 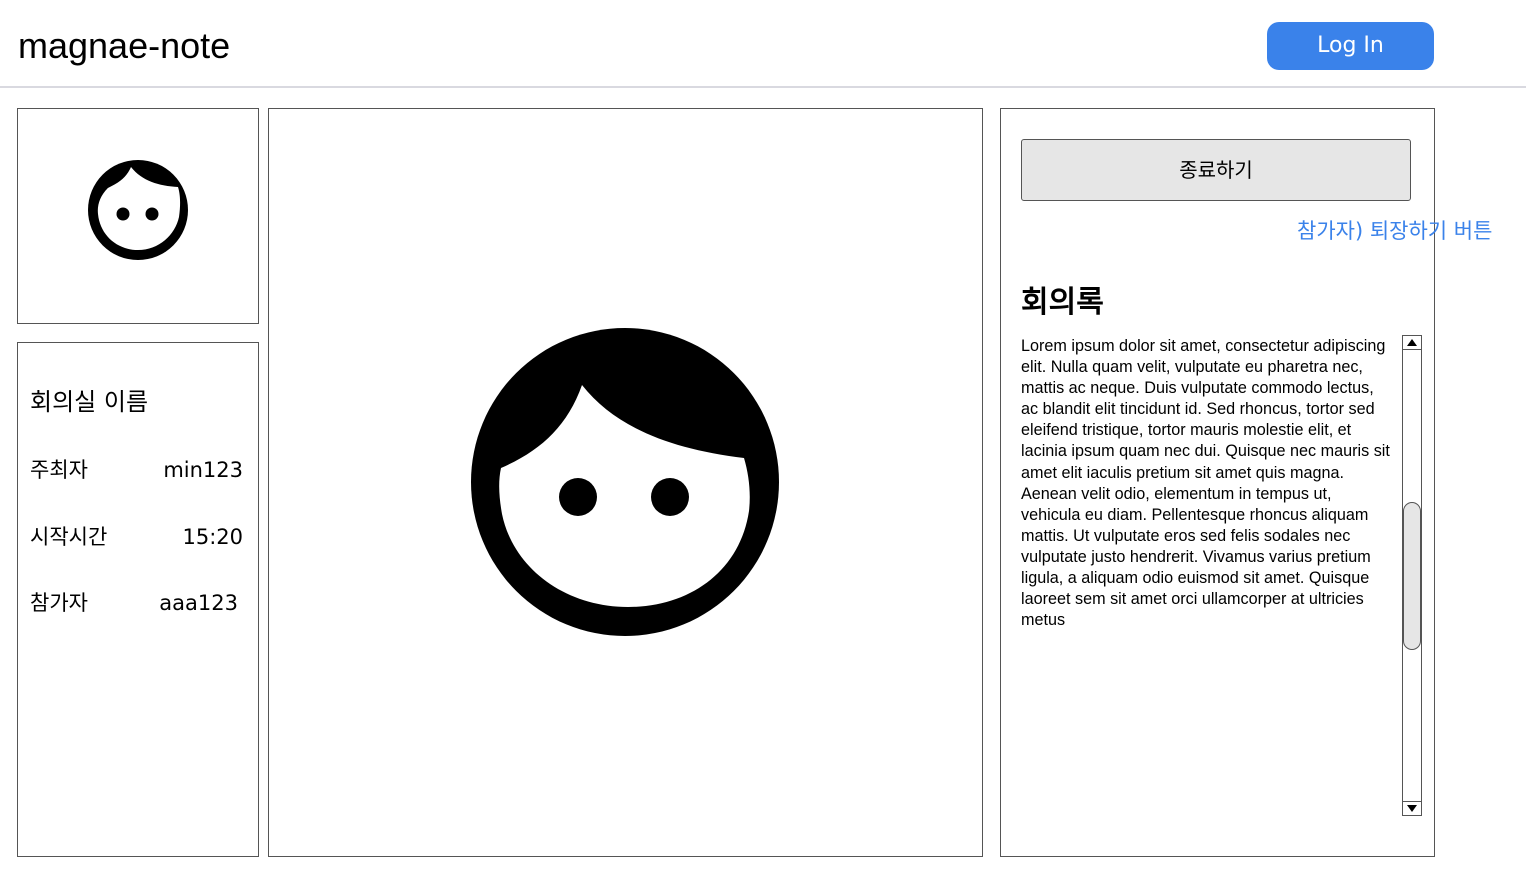 What do you see at coordinates (212, 537) in the screenshot?
I see `start-time-value: 15:20` at bounding box center [212, 537].